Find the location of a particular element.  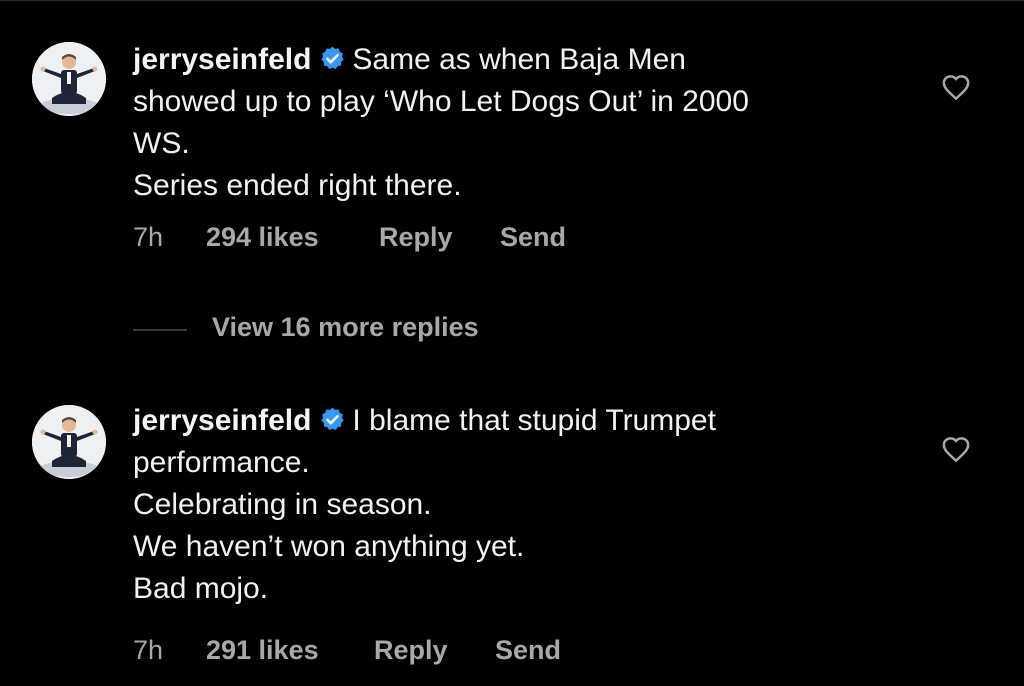

replies-divider is located at coordinates (160, 330).